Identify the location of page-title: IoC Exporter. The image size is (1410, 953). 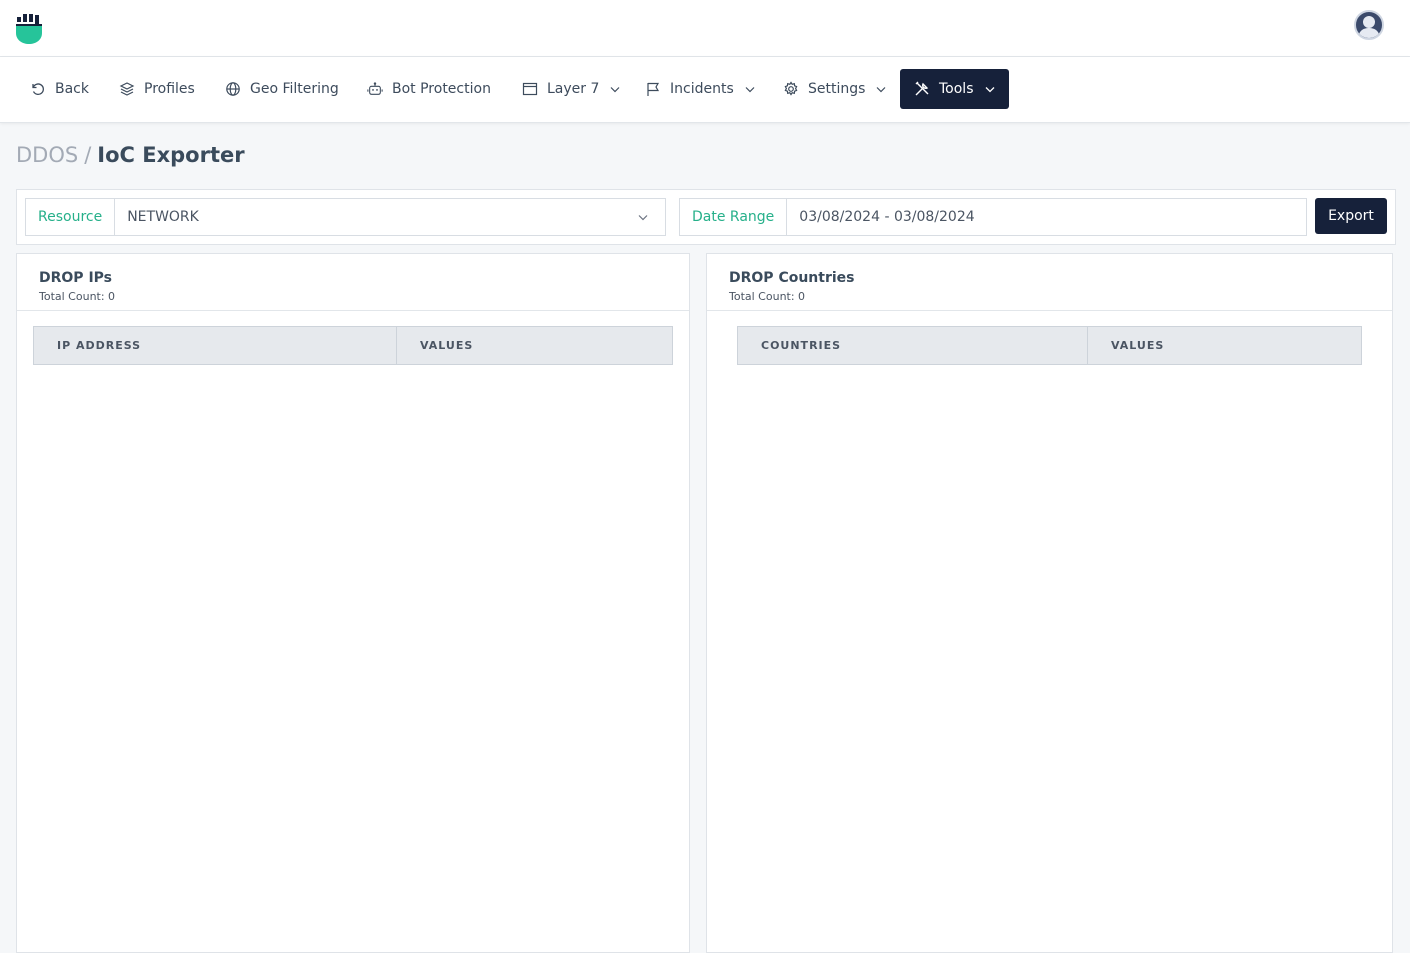
(171, 155).